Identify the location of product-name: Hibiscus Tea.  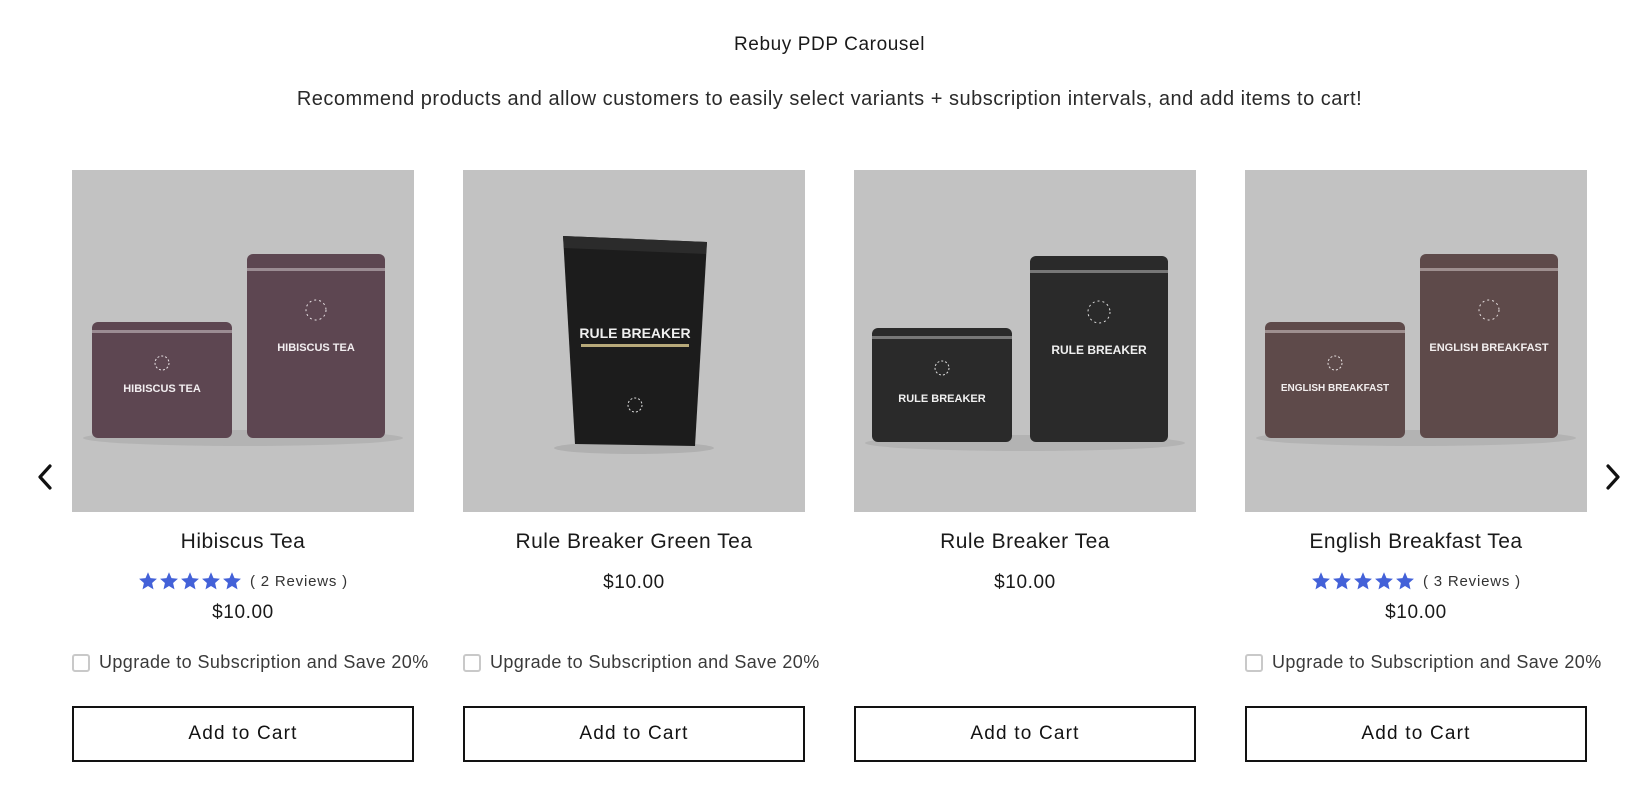
(243, 543).